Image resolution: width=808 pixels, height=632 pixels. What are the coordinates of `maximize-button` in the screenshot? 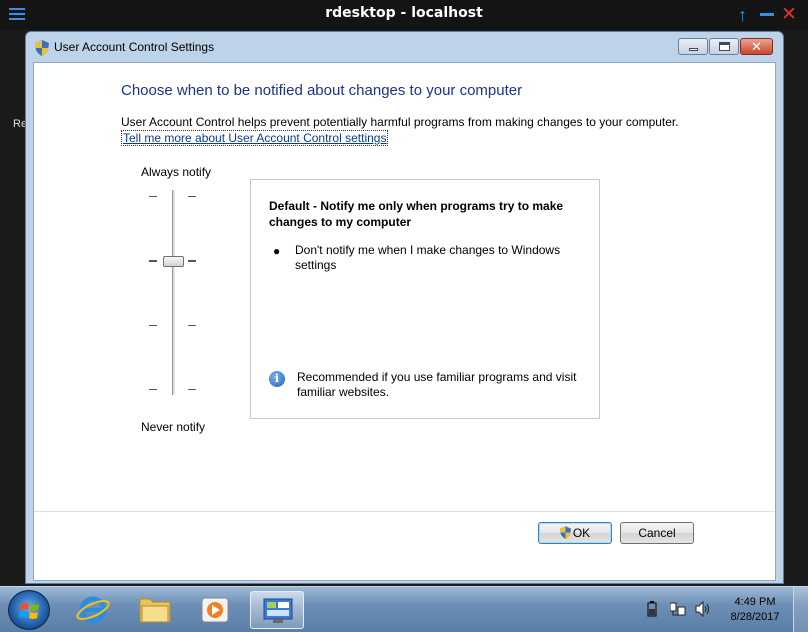 It's located at (724, 46).